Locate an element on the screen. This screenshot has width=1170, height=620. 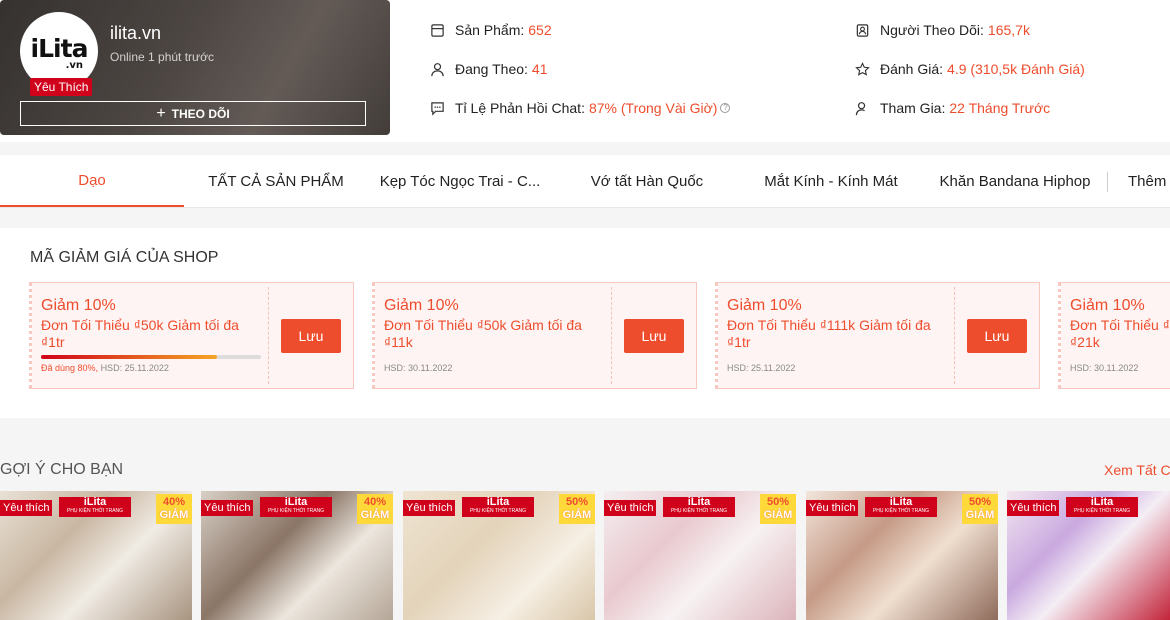
tab-all-products: TẤT CẢ SẢN PHẨM is located at coordinates (276, 181).